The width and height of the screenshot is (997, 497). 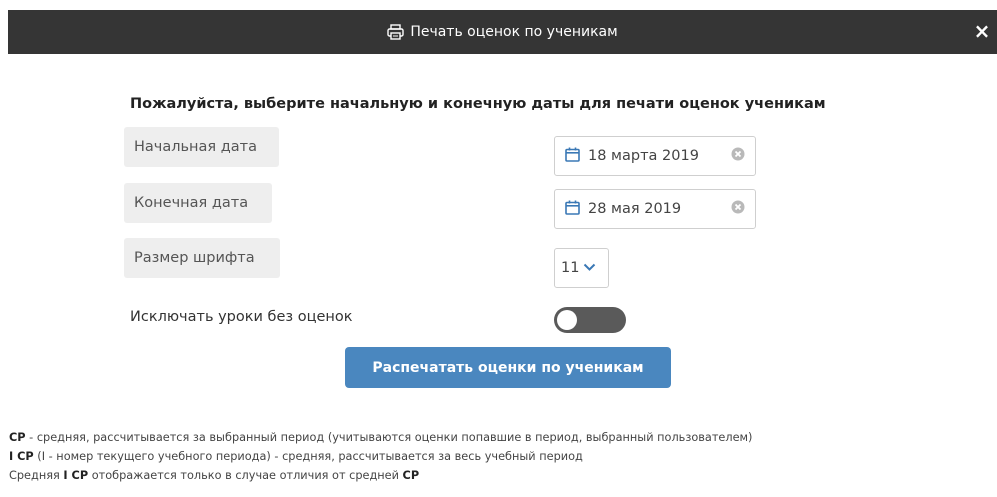 I want to click on close-button: ×, so click(x=982, y=31).